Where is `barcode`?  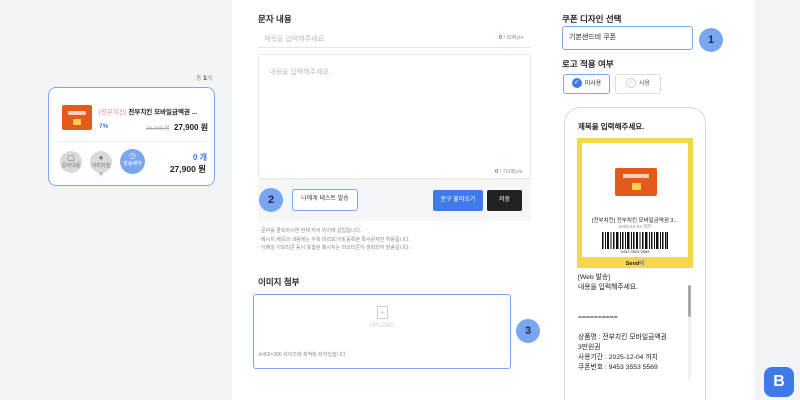 barcode is located at coordinates (635, 240).